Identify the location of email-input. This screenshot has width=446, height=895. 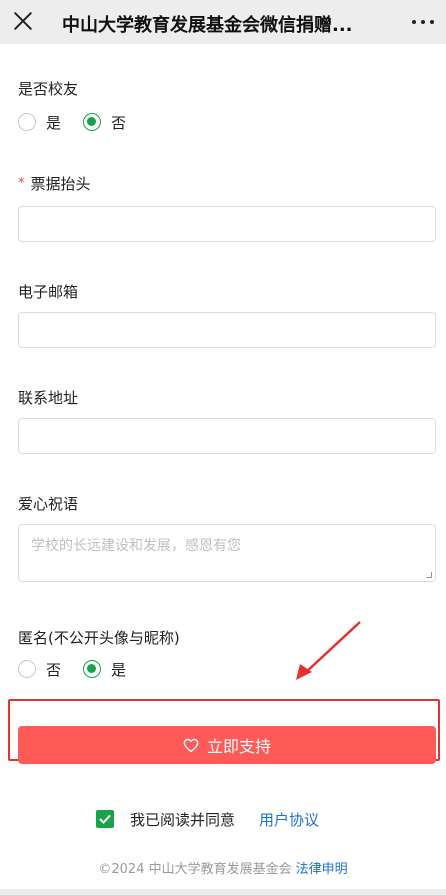
(227, 330).